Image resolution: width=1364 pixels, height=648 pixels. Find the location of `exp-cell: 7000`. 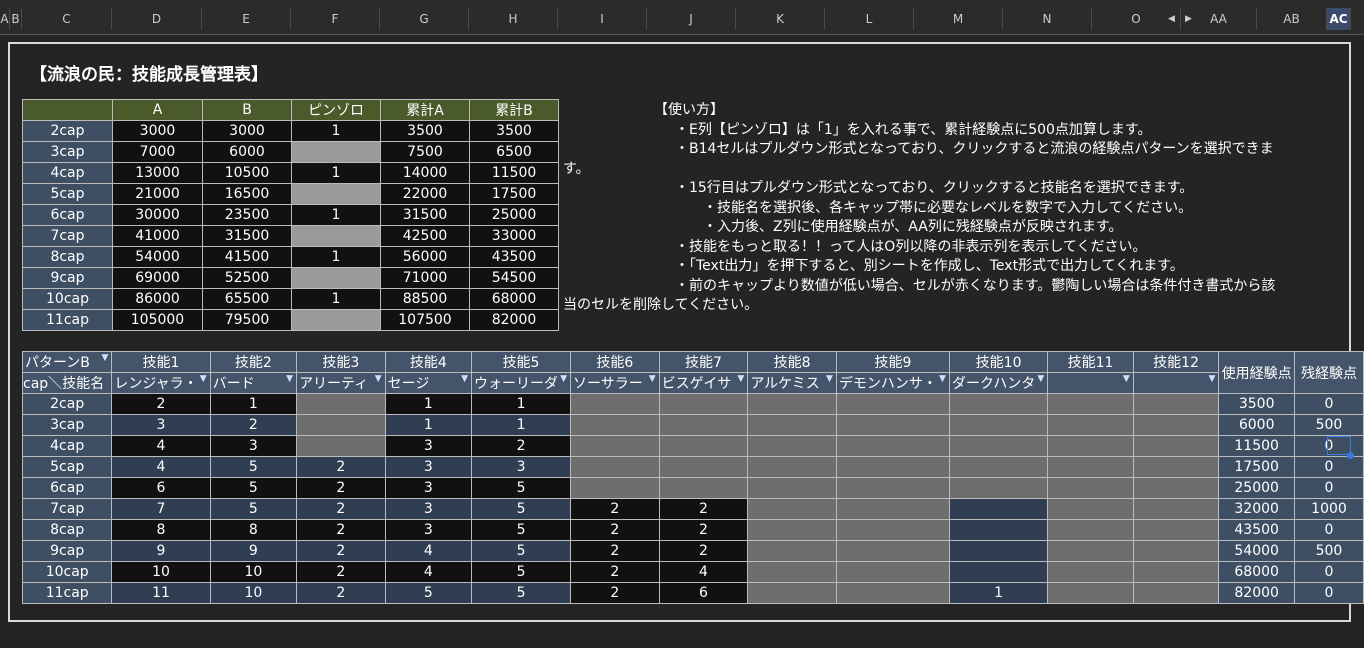

exp-cell: 7000 is located at coordinates (157, 152).